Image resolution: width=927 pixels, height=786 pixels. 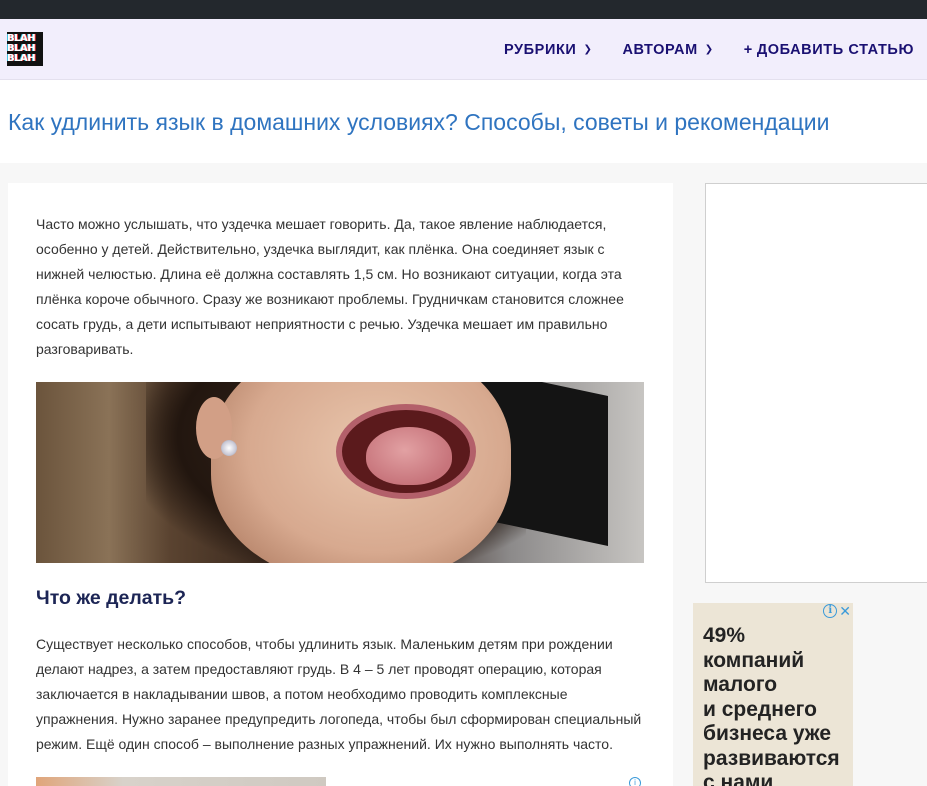 What do you see at coordinates (463, 9) in the screenshot?
I see `top-bar` at bounding box center [463, 9].